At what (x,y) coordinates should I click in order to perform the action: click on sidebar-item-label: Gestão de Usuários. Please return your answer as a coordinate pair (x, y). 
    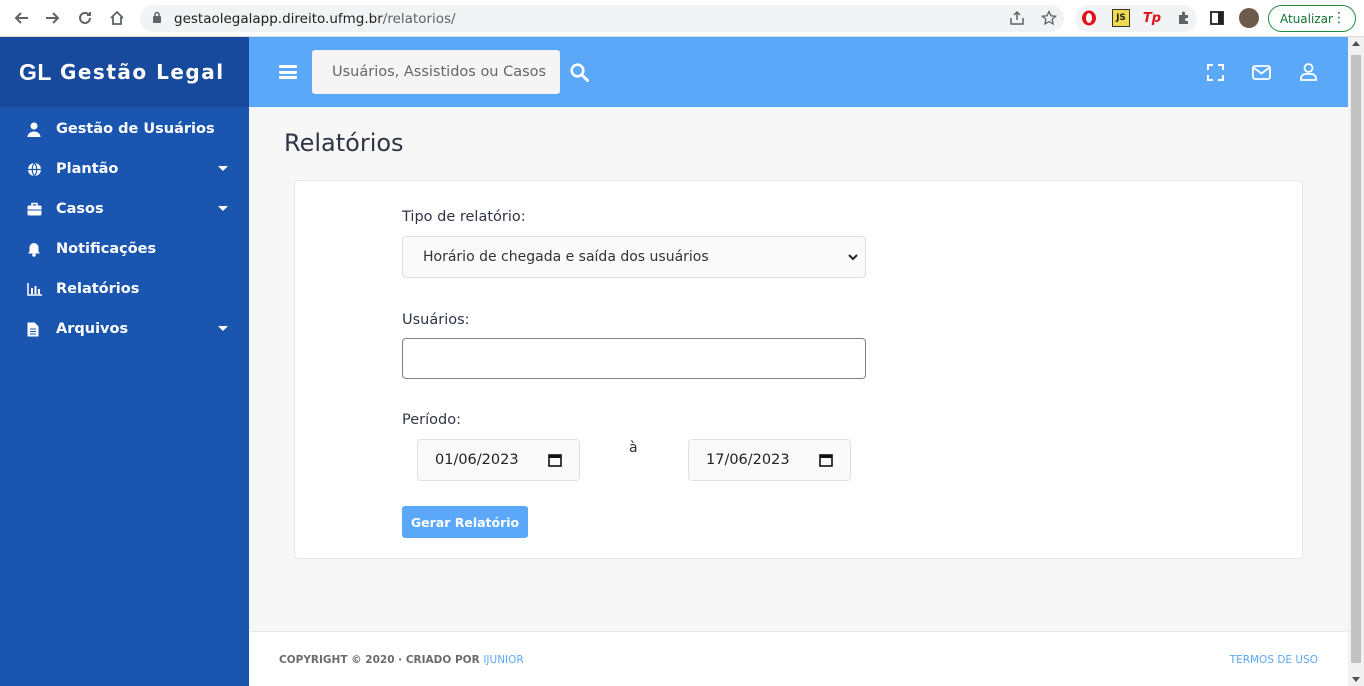
    Looking at the image, I should click on (135, 129).